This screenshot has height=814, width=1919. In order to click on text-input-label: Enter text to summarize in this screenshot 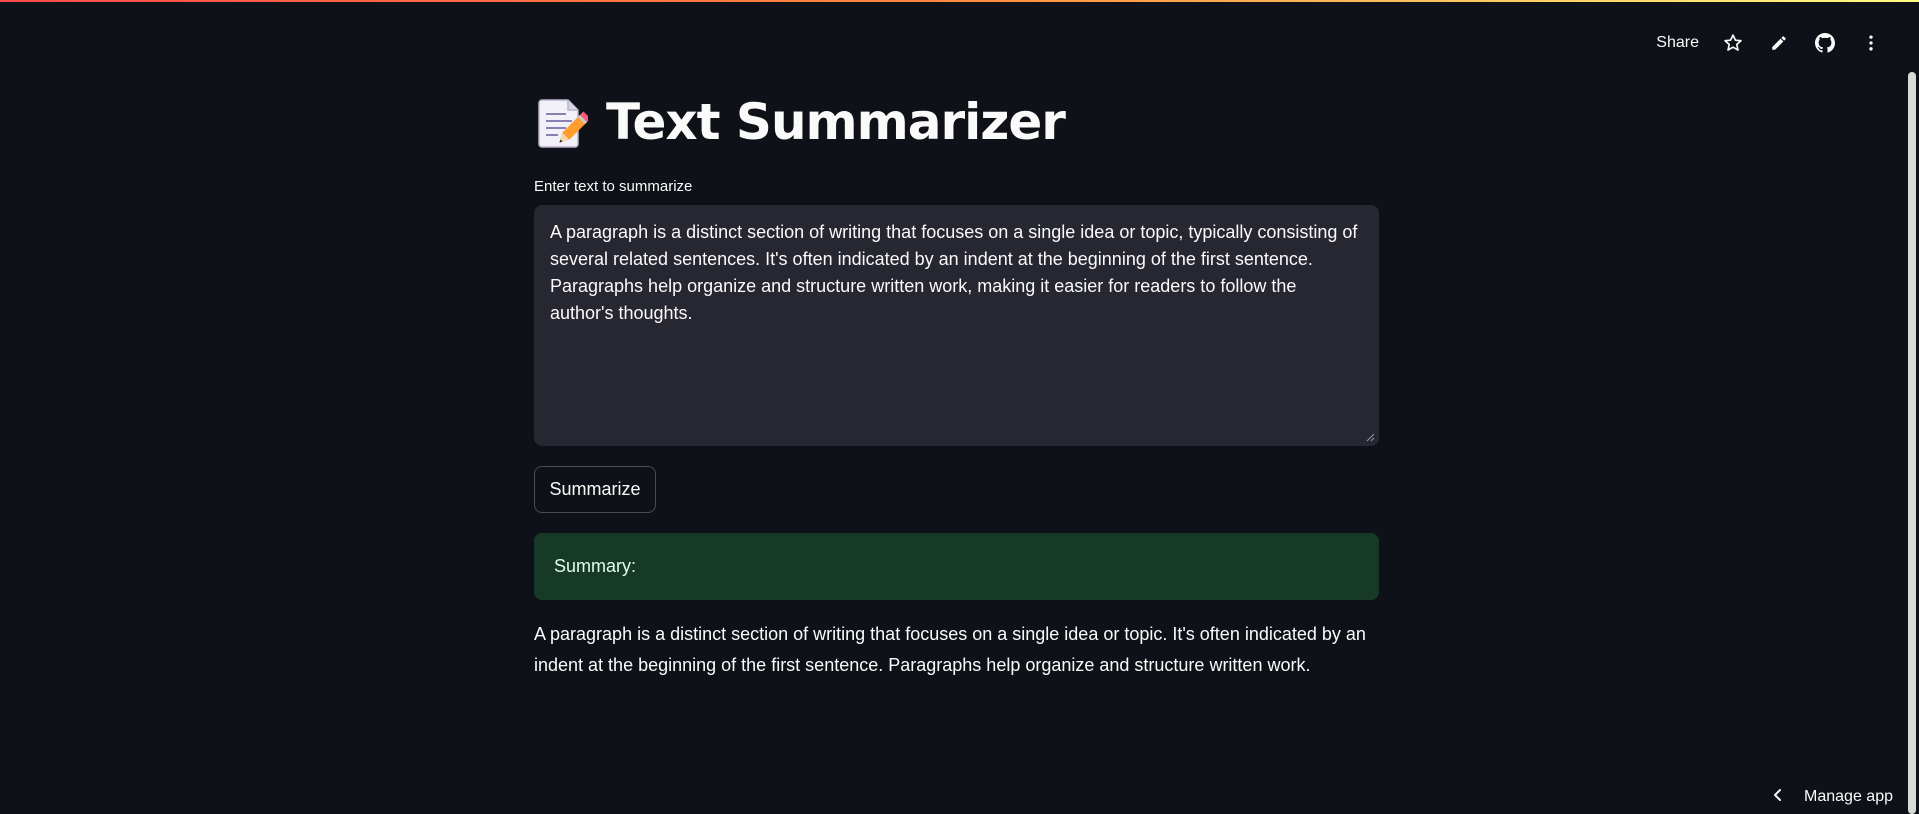, I will do `click(613, 186)`.